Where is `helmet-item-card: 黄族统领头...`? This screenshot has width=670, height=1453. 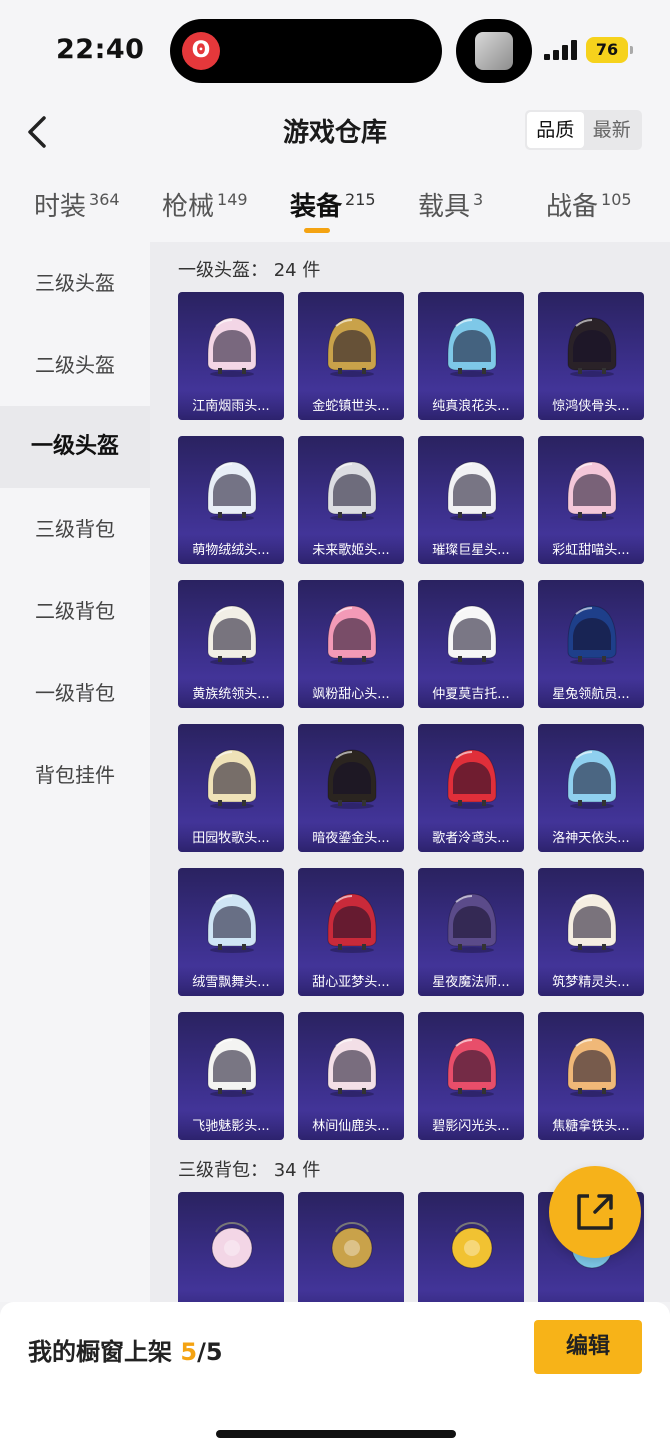 helmet-item-card: 黄族统领头... is located at coordinates (231, 644).